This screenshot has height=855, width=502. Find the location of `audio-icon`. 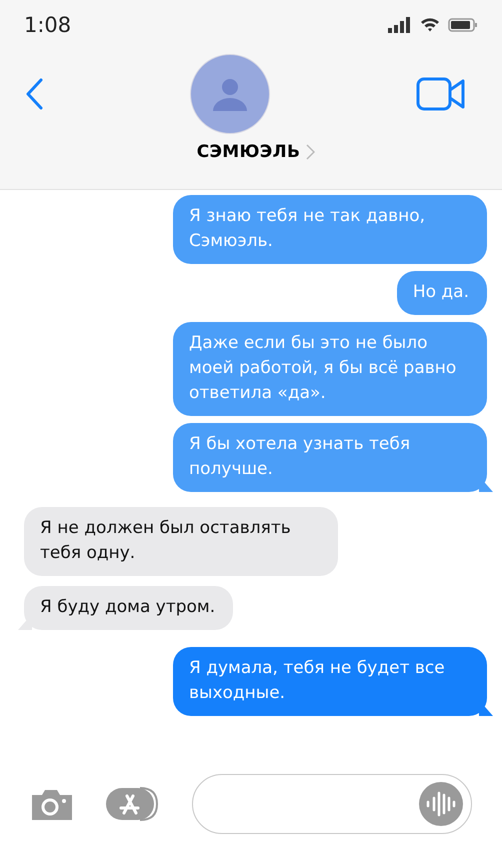

audio-icon is located at coordinates (441, 804).